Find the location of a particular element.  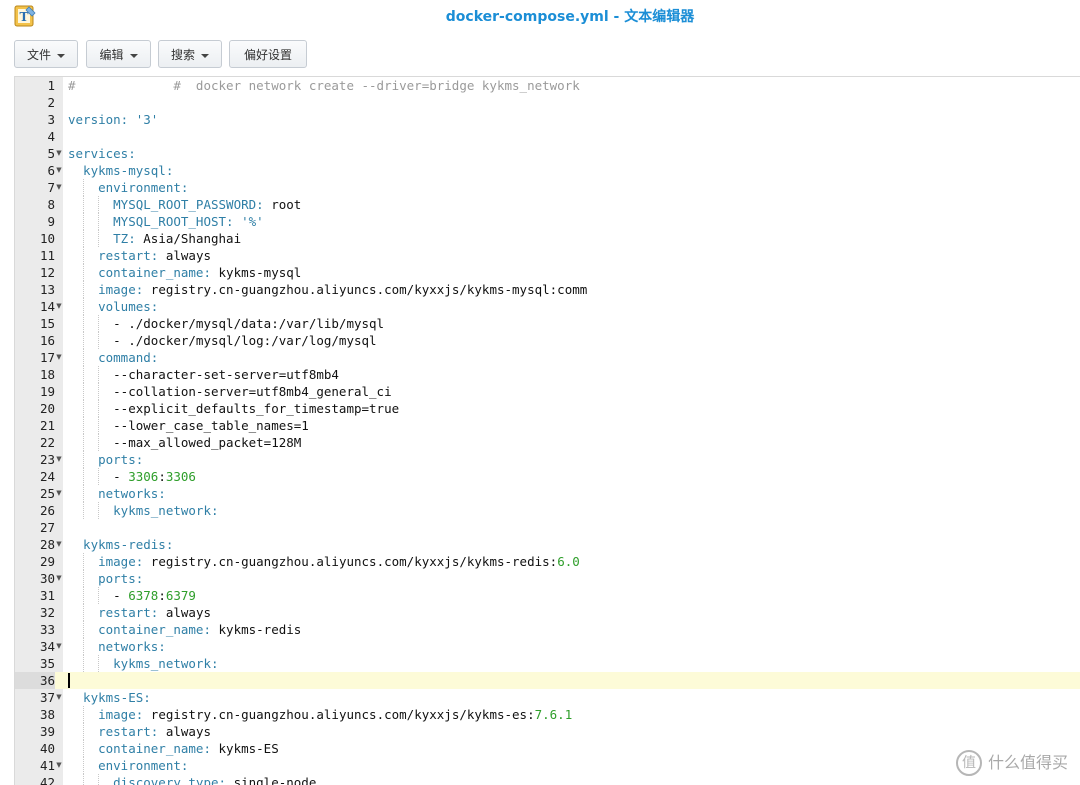

code-line: 41 ▼ environment: is located at coordinates (547, 765).